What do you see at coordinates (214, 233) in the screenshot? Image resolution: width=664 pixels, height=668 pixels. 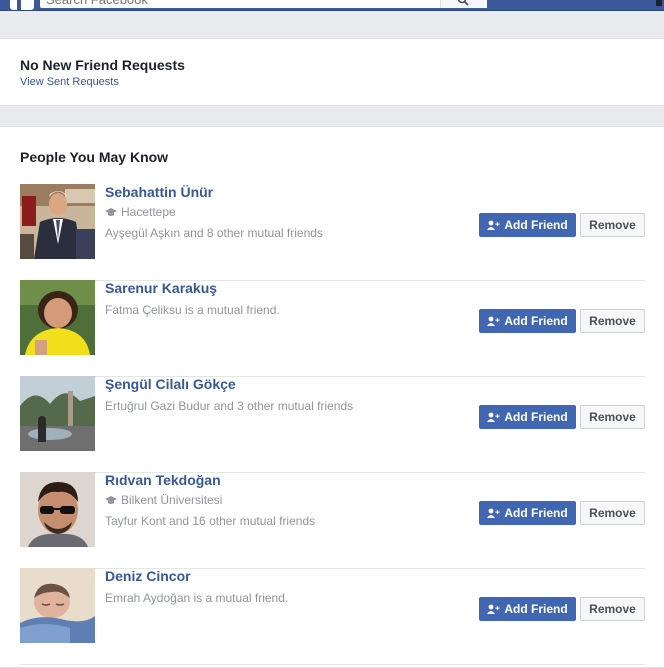 I see `mutual-friends: Ayşegül Aşkın and 8 other mutual friends` at bounding box center [214, 233].